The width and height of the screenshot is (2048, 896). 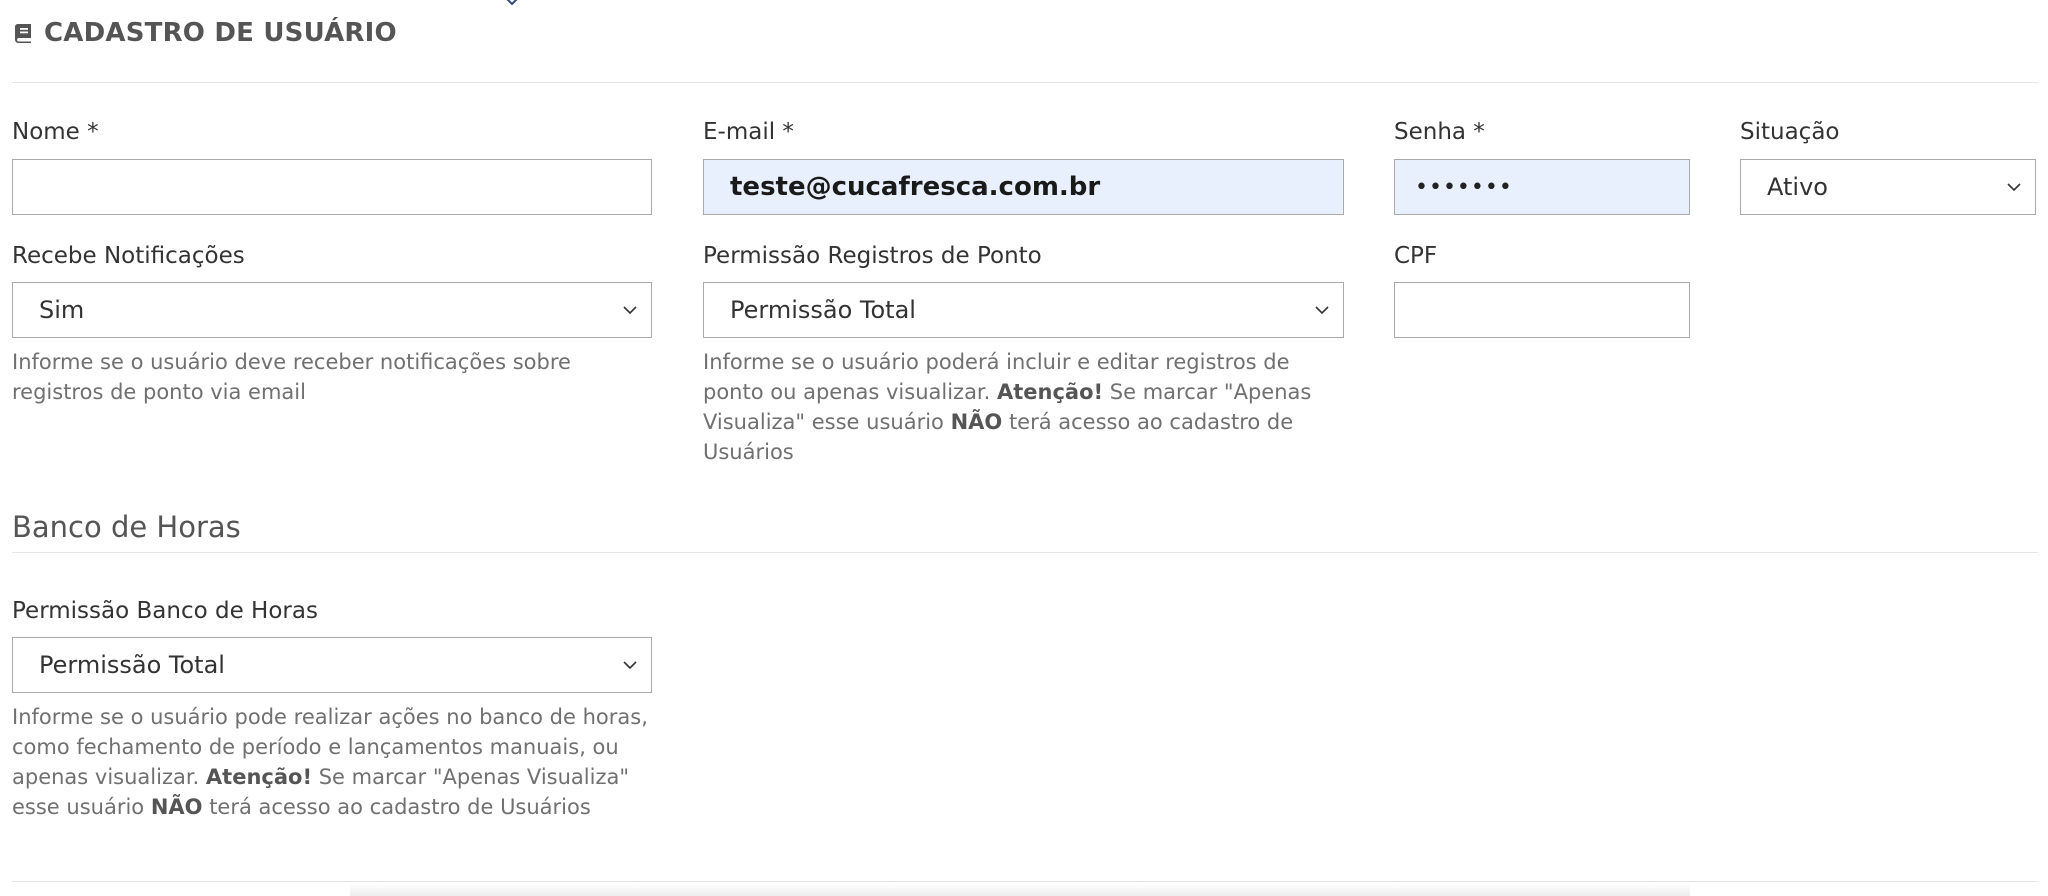 I want to click on email-label: E-mail *, so click(x=748, y=132).